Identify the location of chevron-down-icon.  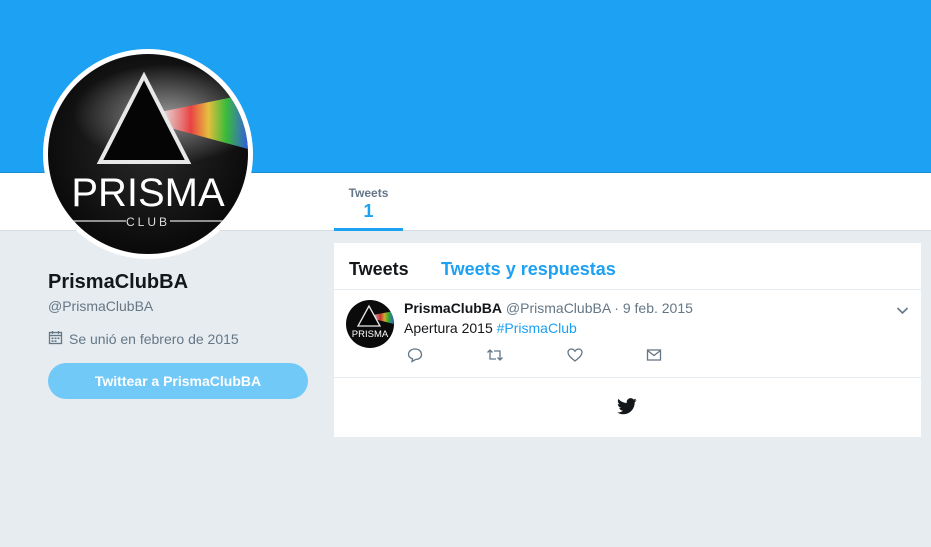
(902, 313).